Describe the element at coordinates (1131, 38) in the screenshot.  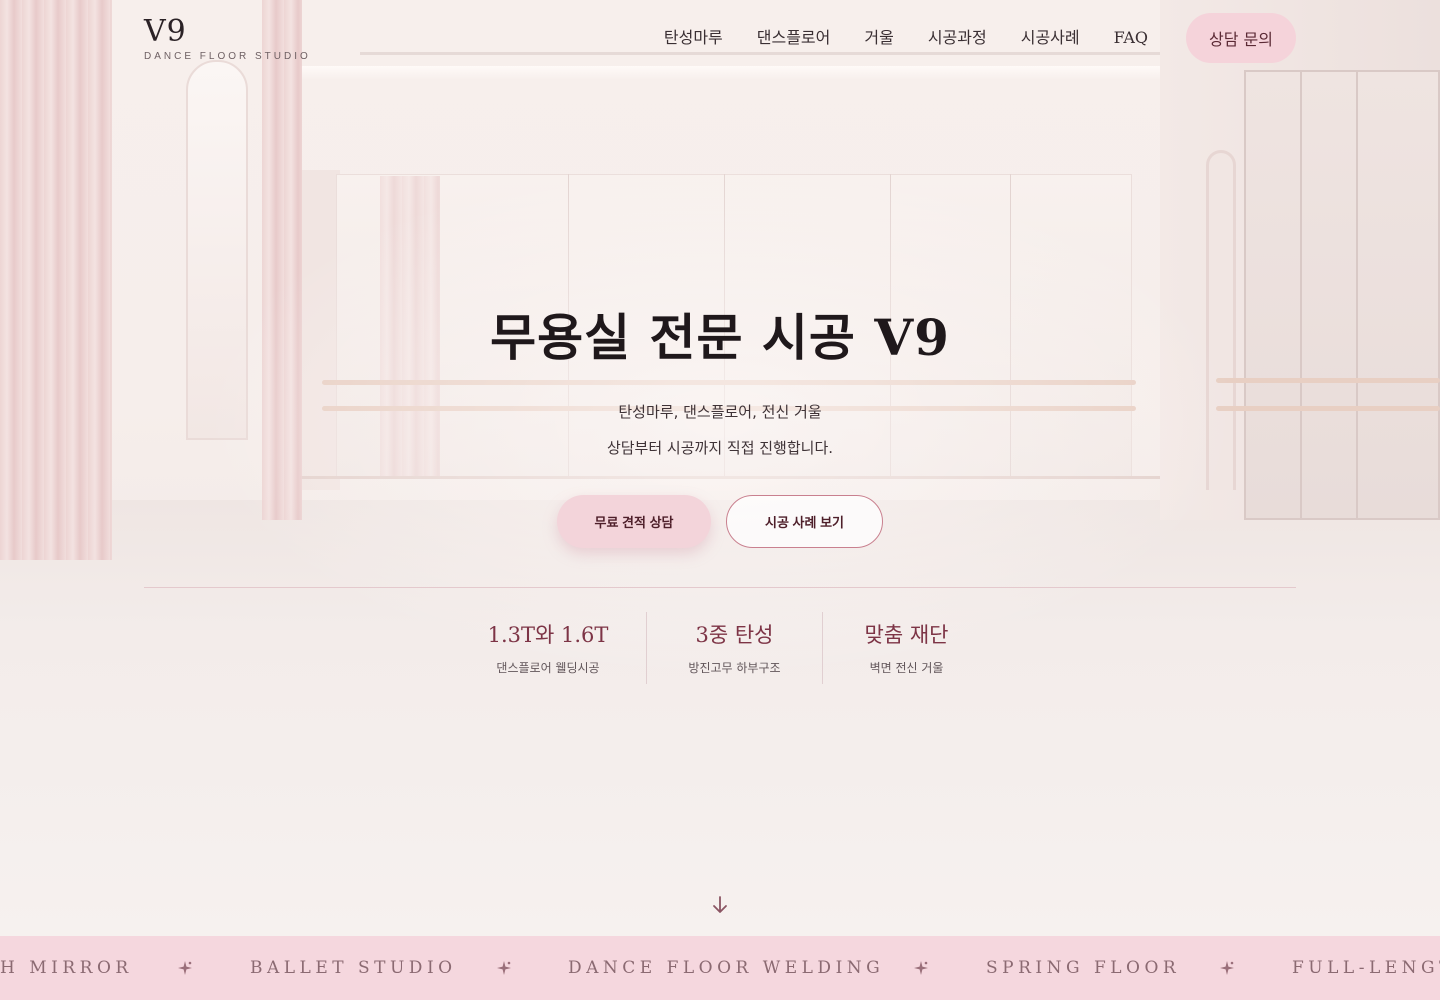
I see `nav-item-faq: FAQ` at that location.